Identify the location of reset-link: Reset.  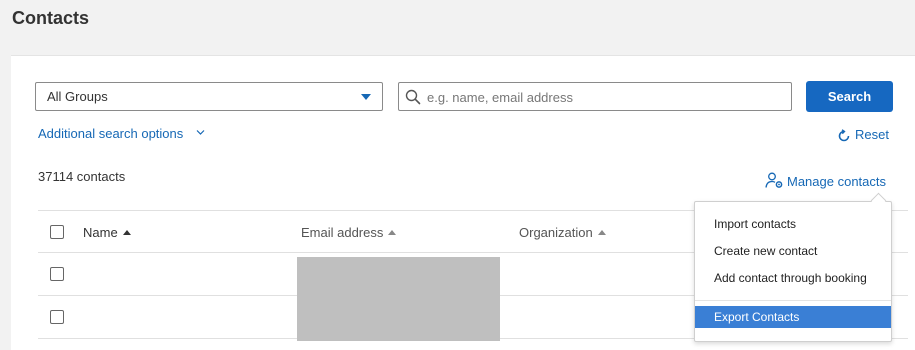
(872, 134).